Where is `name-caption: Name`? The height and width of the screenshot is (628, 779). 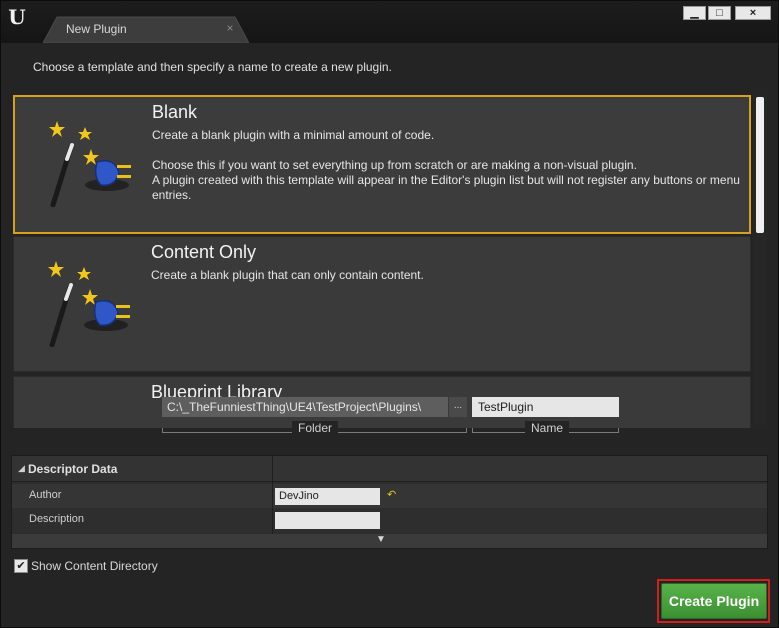
name-caption: Name is located at coordinates (547, 428).